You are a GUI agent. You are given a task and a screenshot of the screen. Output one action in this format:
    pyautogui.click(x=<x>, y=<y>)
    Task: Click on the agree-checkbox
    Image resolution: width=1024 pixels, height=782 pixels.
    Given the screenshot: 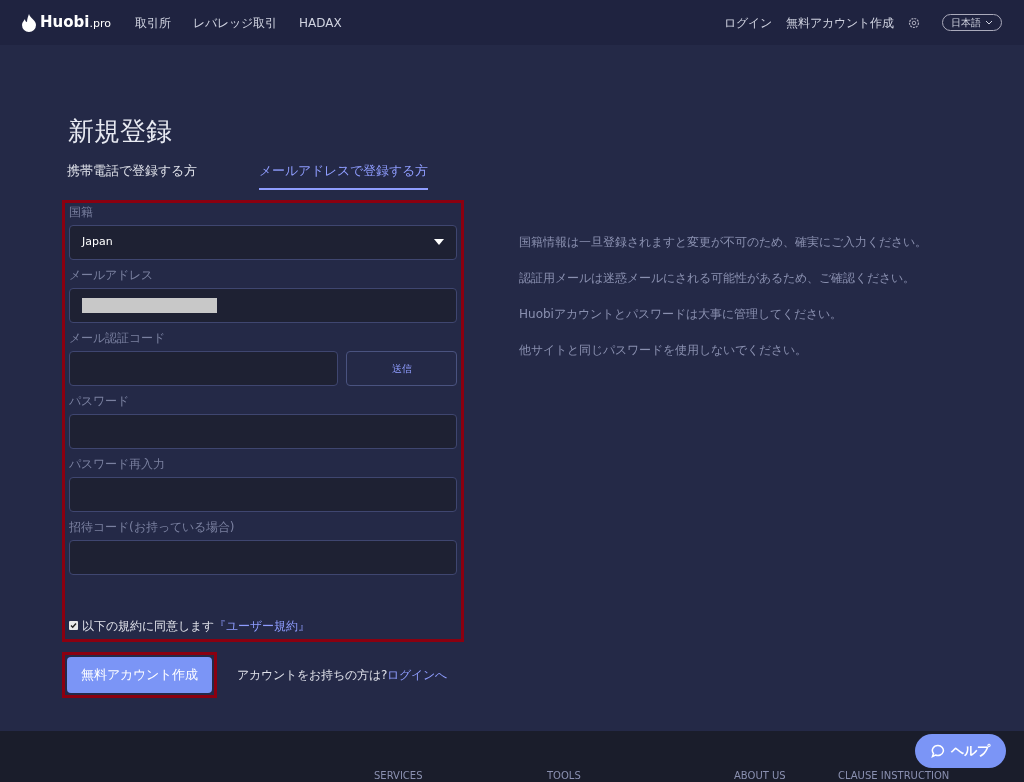 What is the action you would take?
    pyautogui.click(x=73, y=625)
    